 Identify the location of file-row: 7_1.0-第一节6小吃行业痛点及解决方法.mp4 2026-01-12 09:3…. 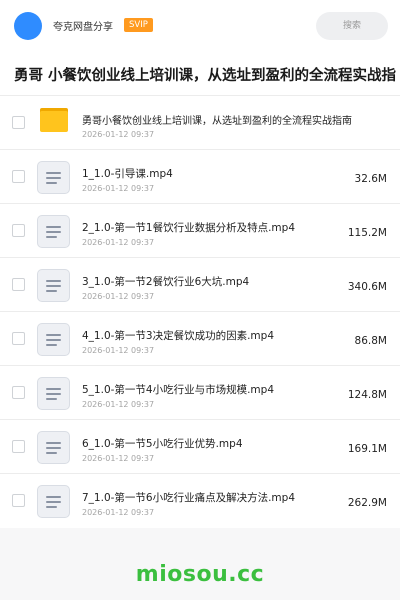
(200, 501).